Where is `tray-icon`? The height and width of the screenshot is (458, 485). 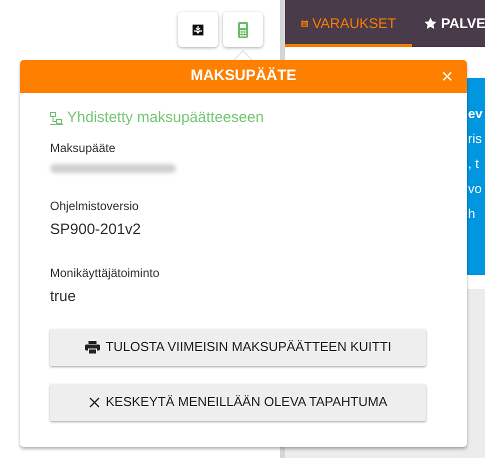 tray-icon is located at coordinates (198, 29).